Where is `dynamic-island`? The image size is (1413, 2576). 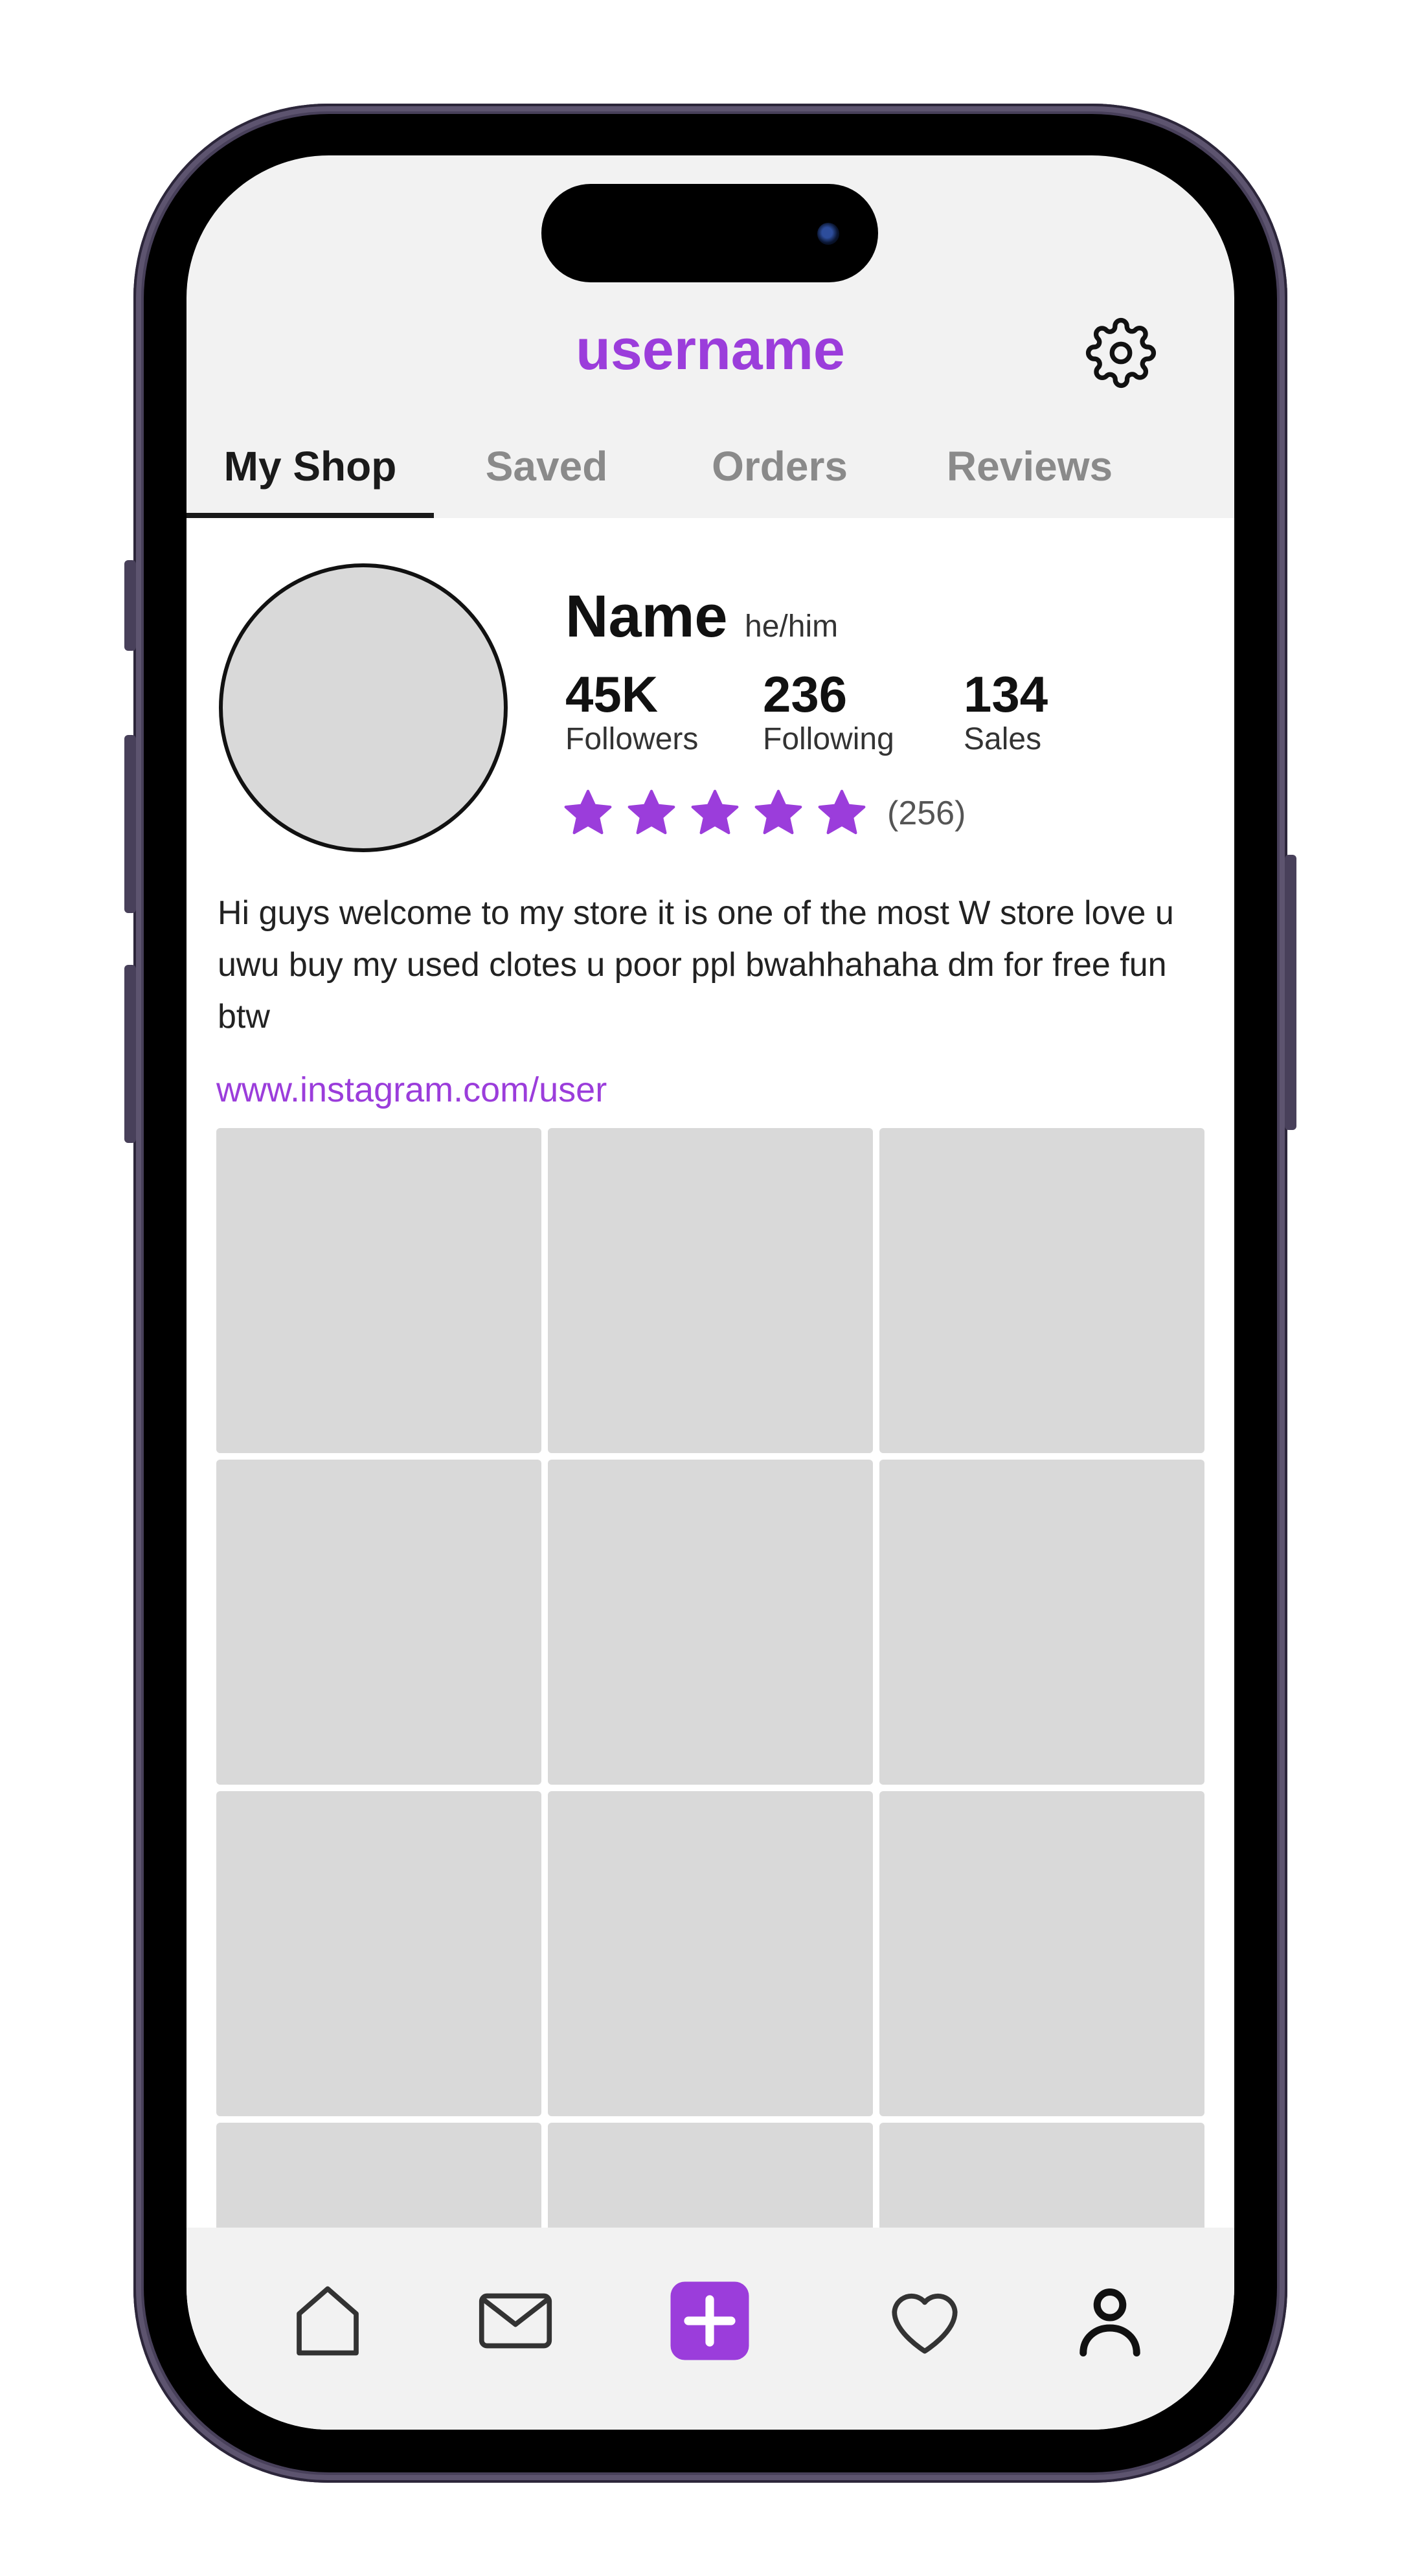
dynamic-island is located at coordinates (709, 233).